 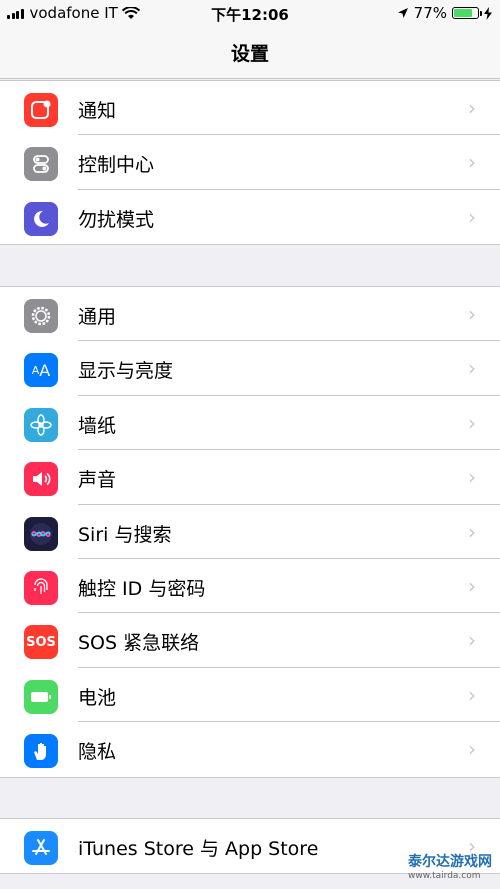 I want to click on settings-row-touch-id: 触控 ID 与密码 ›, so click(x=250, y=586).